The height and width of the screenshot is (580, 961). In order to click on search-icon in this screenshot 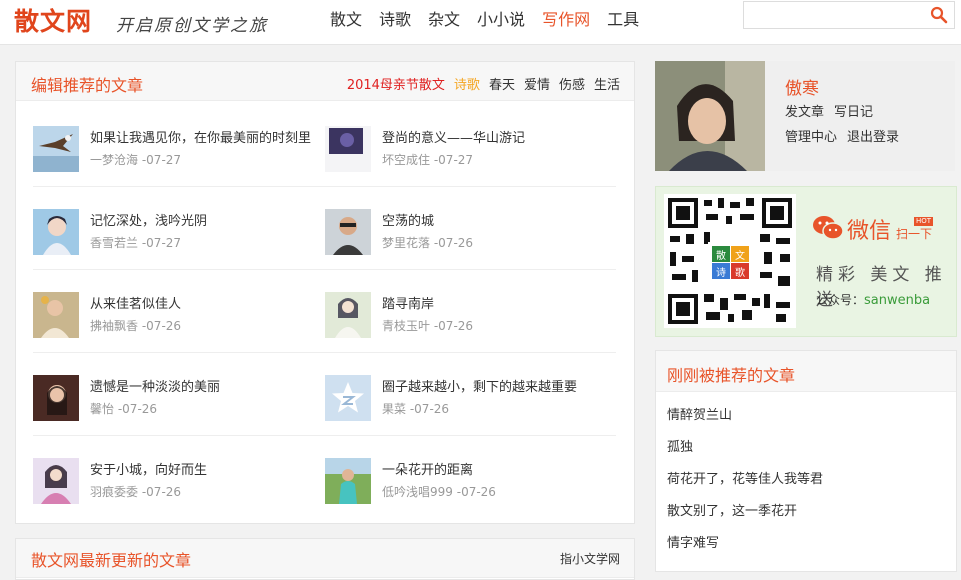, I will do `click(939, 15)`.